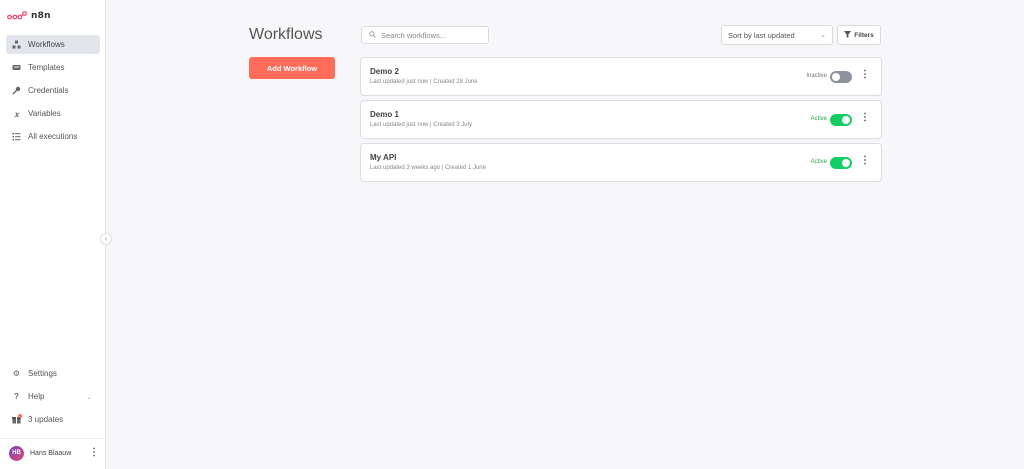 This screenshot has width=1024, height=469. I want to click on sidebar-item-templates: Templates, so click(53, 67).